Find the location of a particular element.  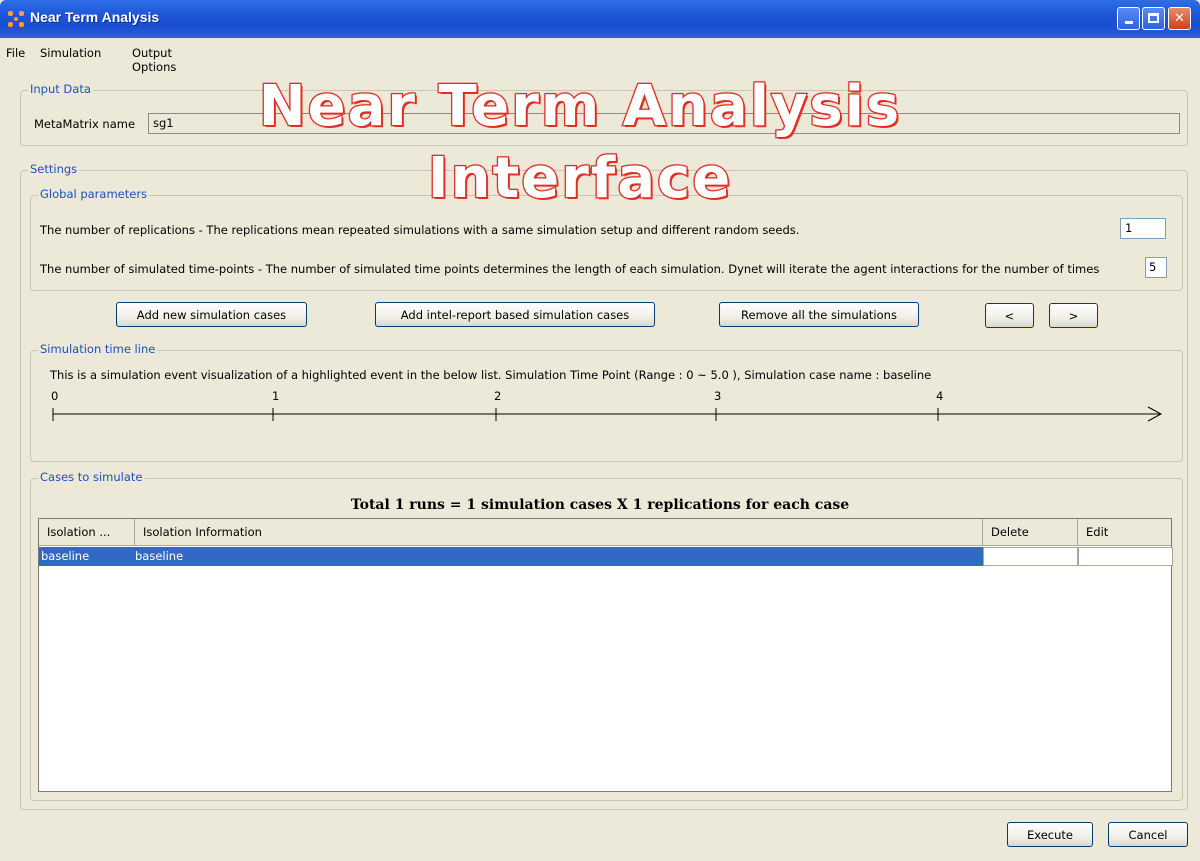

minimize-icon is located at coordinates (1128, 22).